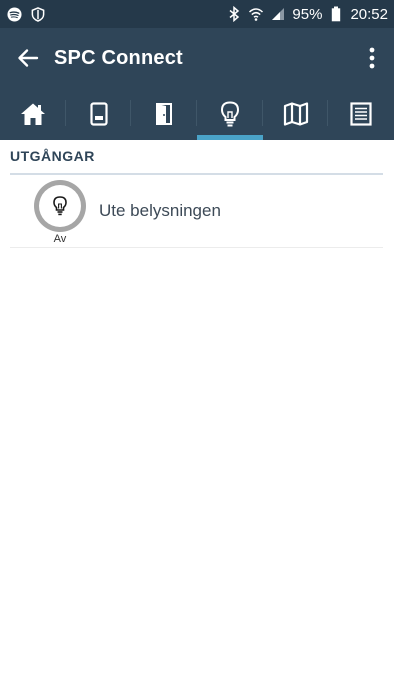 Image resolution: width=394 pixels, height=700 pixels. I want to click on wifi-icon, so click(256, 14).